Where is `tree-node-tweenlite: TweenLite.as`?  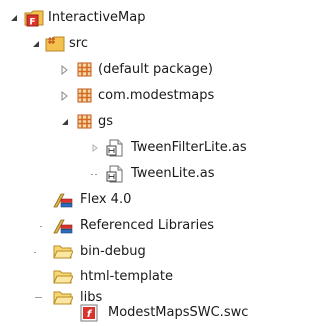
tree-node-tweenlite: TweenLite.as is located at coordinates (133, 174).